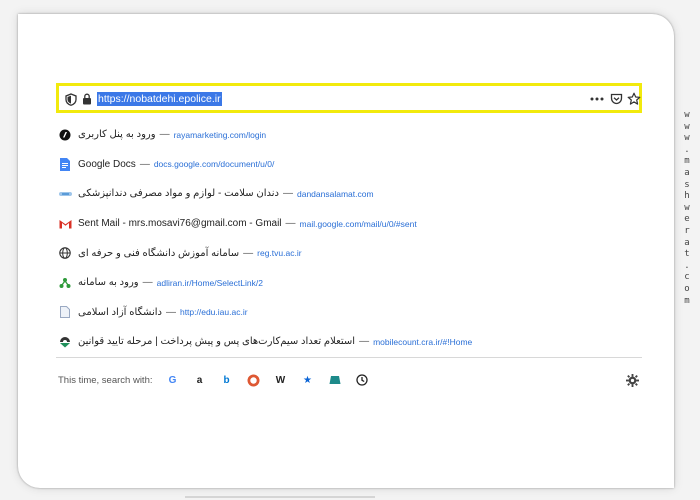 The height and width of the screenshot is (500, 700). I want to click on cra-logo-icon, so click(65, 342).